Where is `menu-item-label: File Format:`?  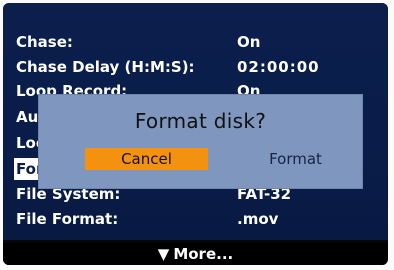
menu-item-label: File Format: is located at coordinates (67, 219).